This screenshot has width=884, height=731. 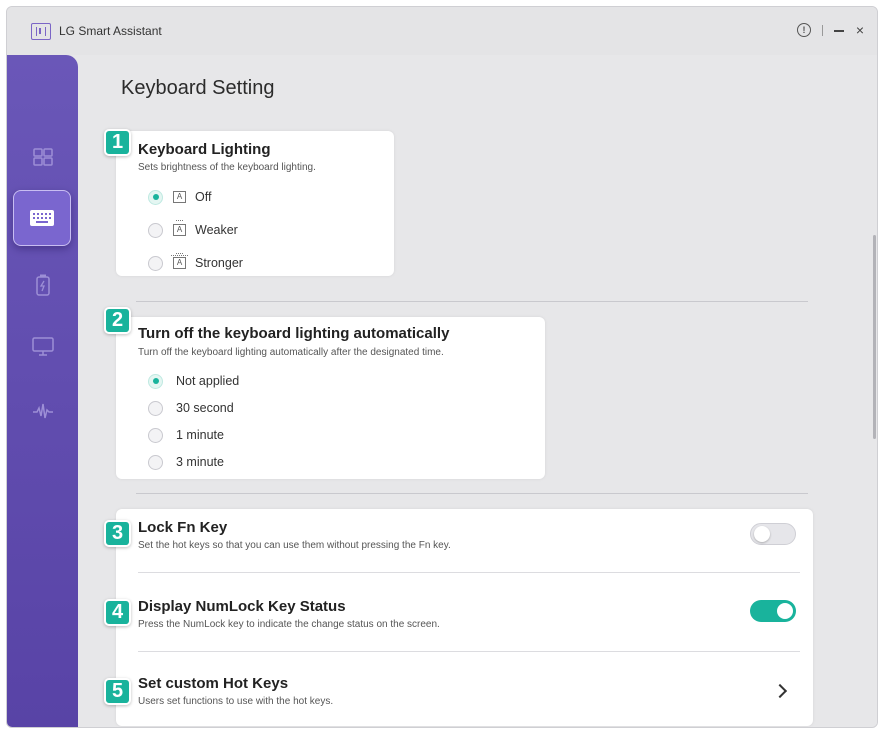 What do you see at coordinates (110, 31) in the screenshot?
I see `app-title: LG Smart Assistant` at bounding box center [110, 31].